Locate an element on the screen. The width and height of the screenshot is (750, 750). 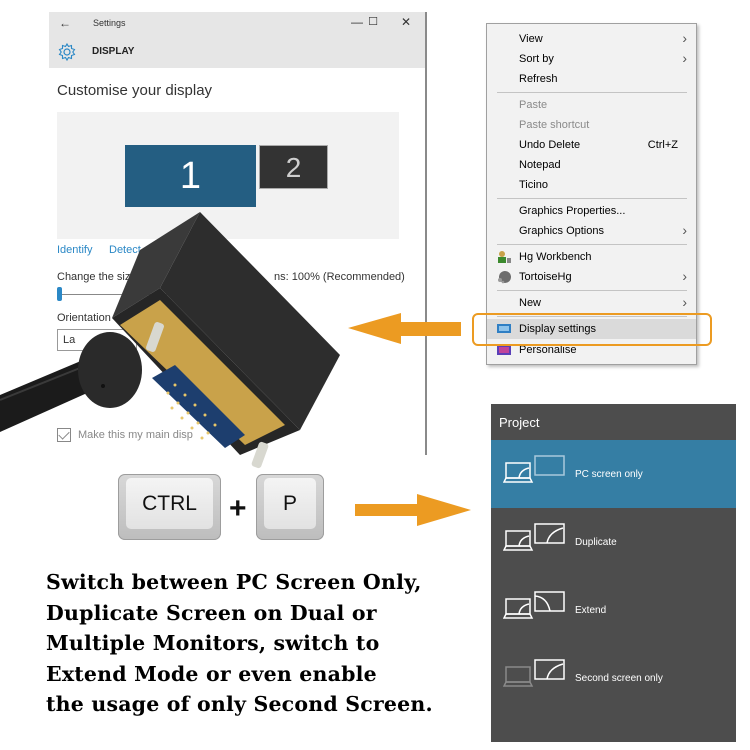
scale-slider-thumb is located at coordinates (59, 294).